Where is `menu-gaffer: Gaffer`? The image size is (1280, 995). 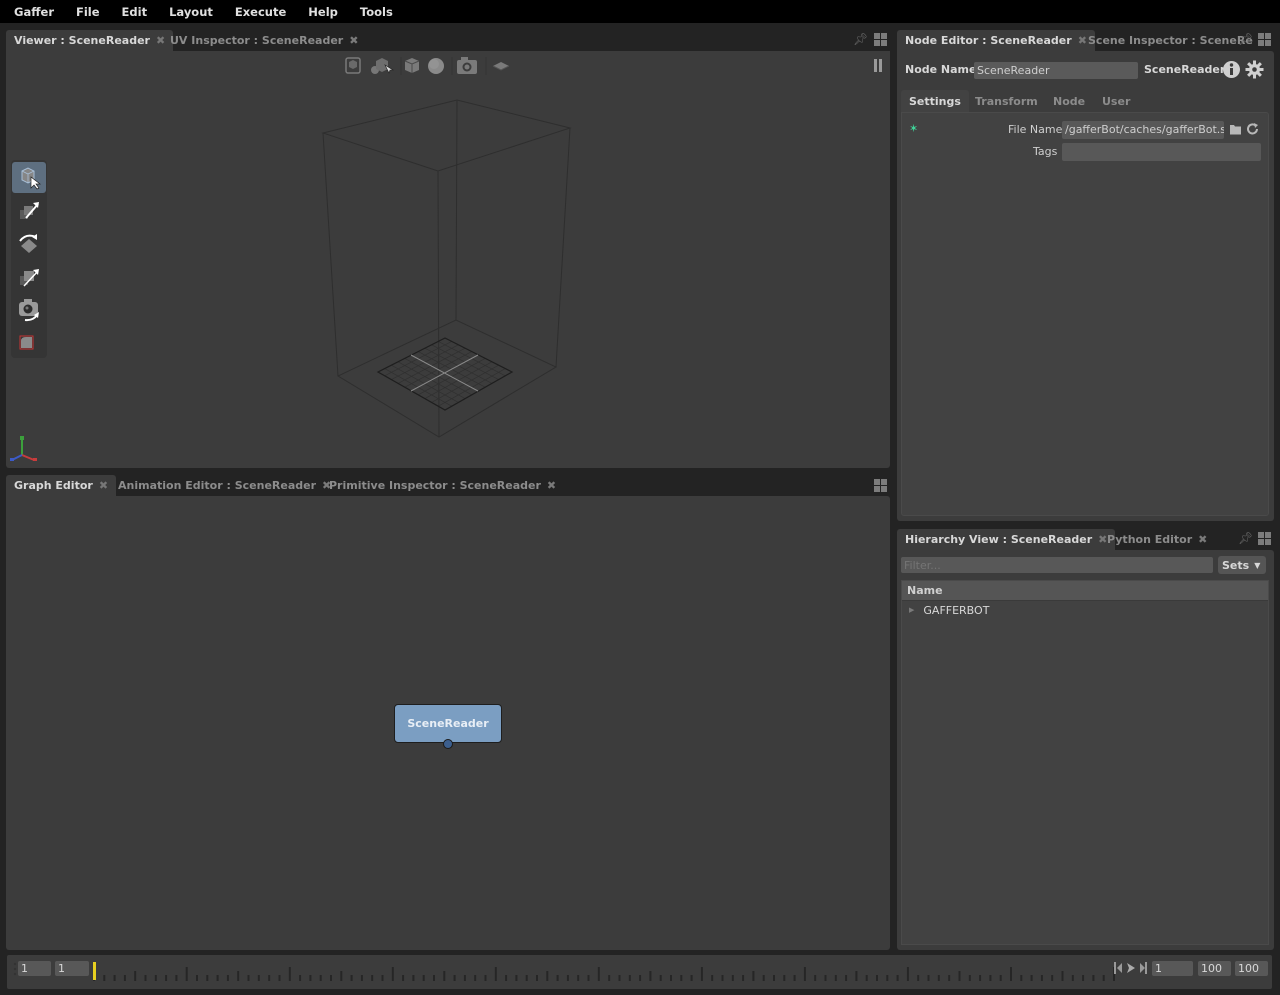
menu-gaffer: Gaffer is located at coordinates (34, 12).